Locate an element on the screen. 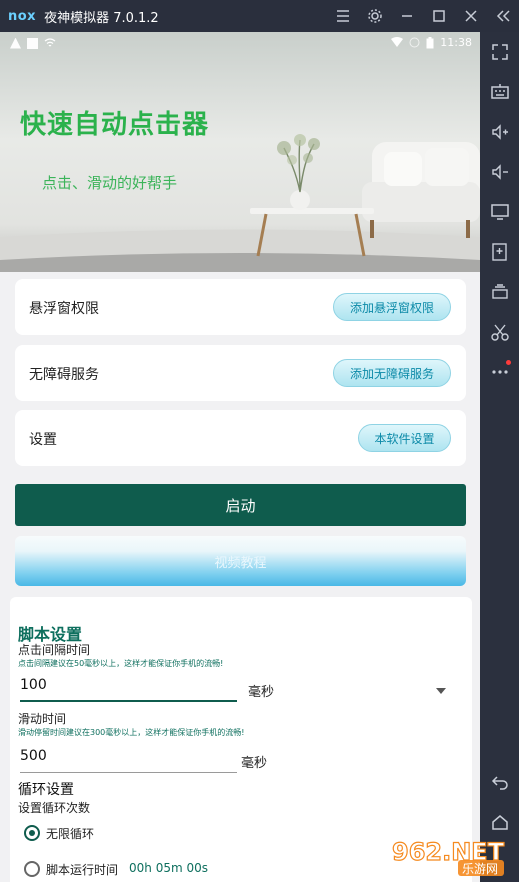 Image resolution: width=519 pixels, height=882 pixels. window-title: 夜神模拟器 7.0.1.2 is located at coordinates (101, 18).